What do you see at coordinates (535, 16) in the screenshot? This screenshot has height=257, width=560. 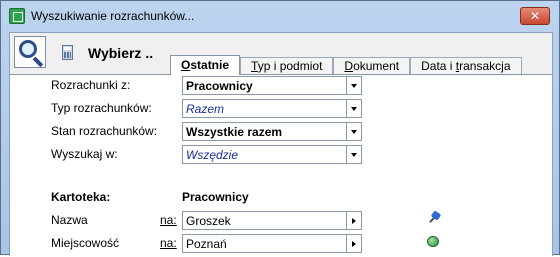 I see `close-button: ✕` at bounding box center [535, 16].